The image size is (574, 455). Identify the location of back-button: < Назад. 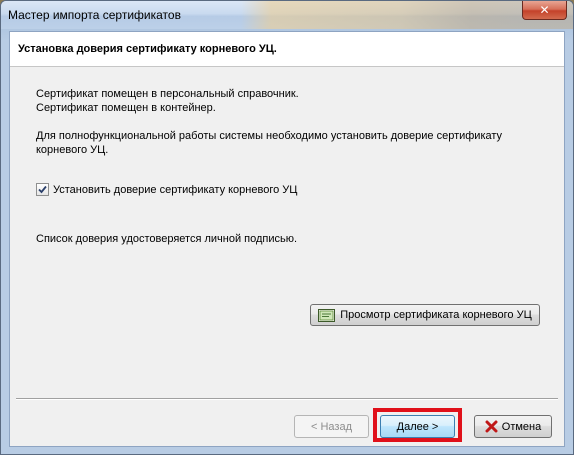
(331, 426).